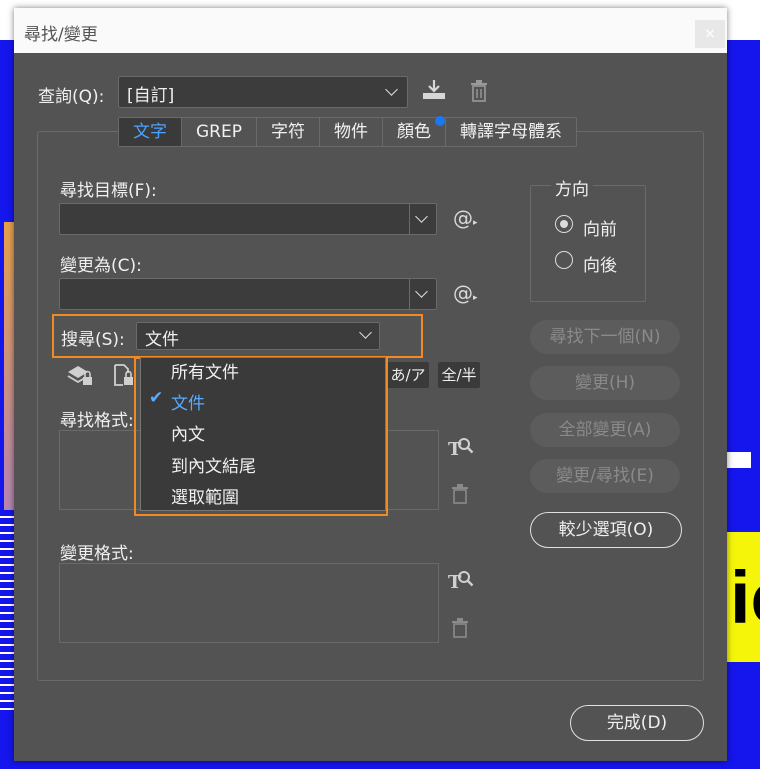 The image size is (760, 769). What do you see at coordinates (739, 460) in the screenshot?
I see `background-white-block` at bounding box center [739, 460].